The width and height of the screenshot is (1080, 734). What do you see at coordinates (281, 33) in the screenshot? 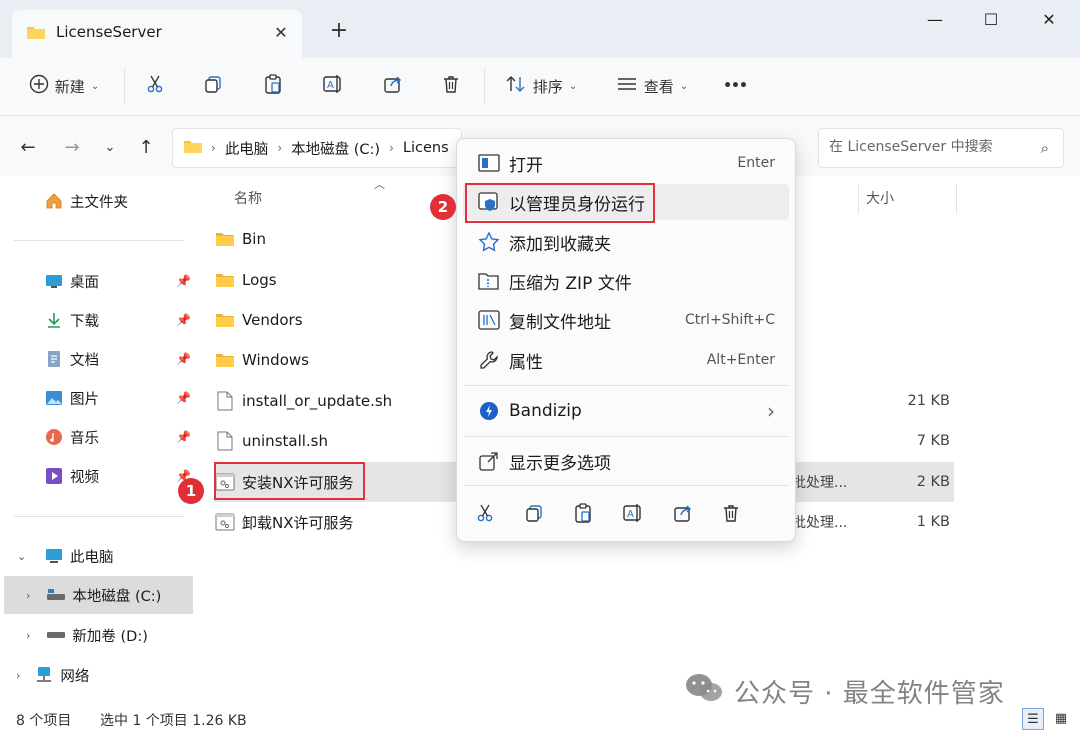
I see `tab-close-icon: ✕` at bounding box center [281, 33].